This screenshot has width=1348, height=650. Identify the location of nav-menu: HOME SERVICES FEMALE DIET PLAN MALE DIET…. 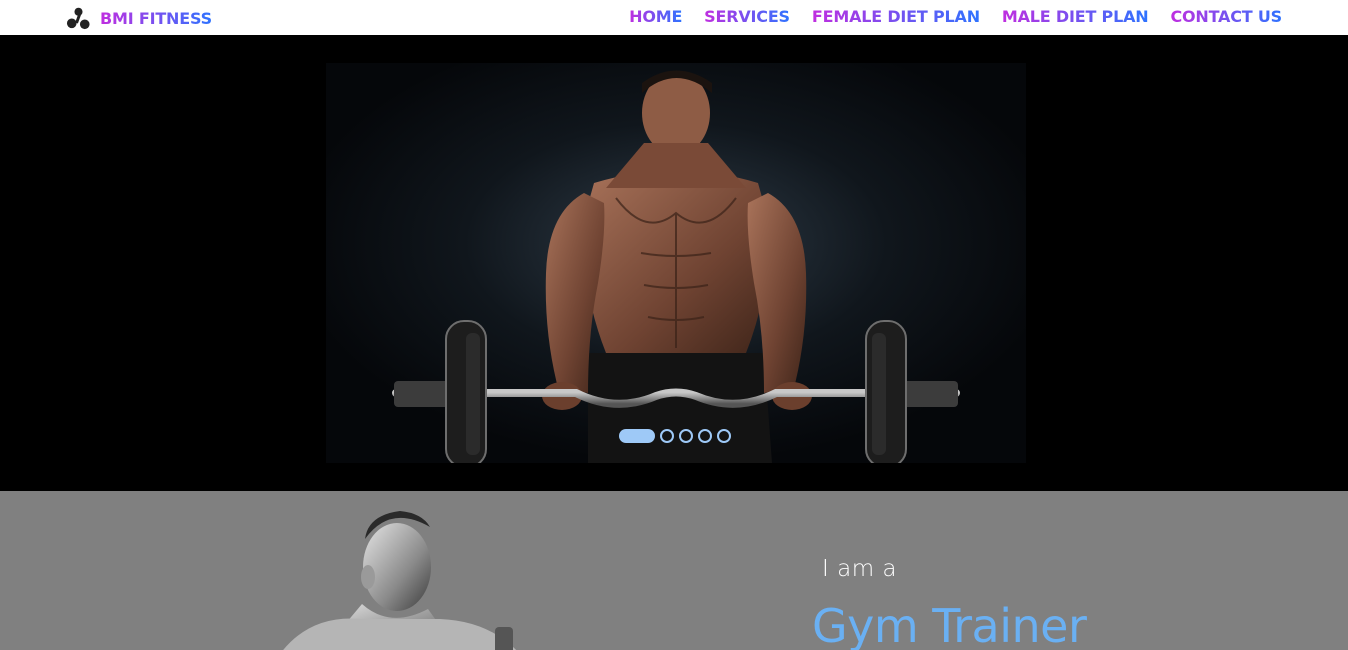
(955, 16).